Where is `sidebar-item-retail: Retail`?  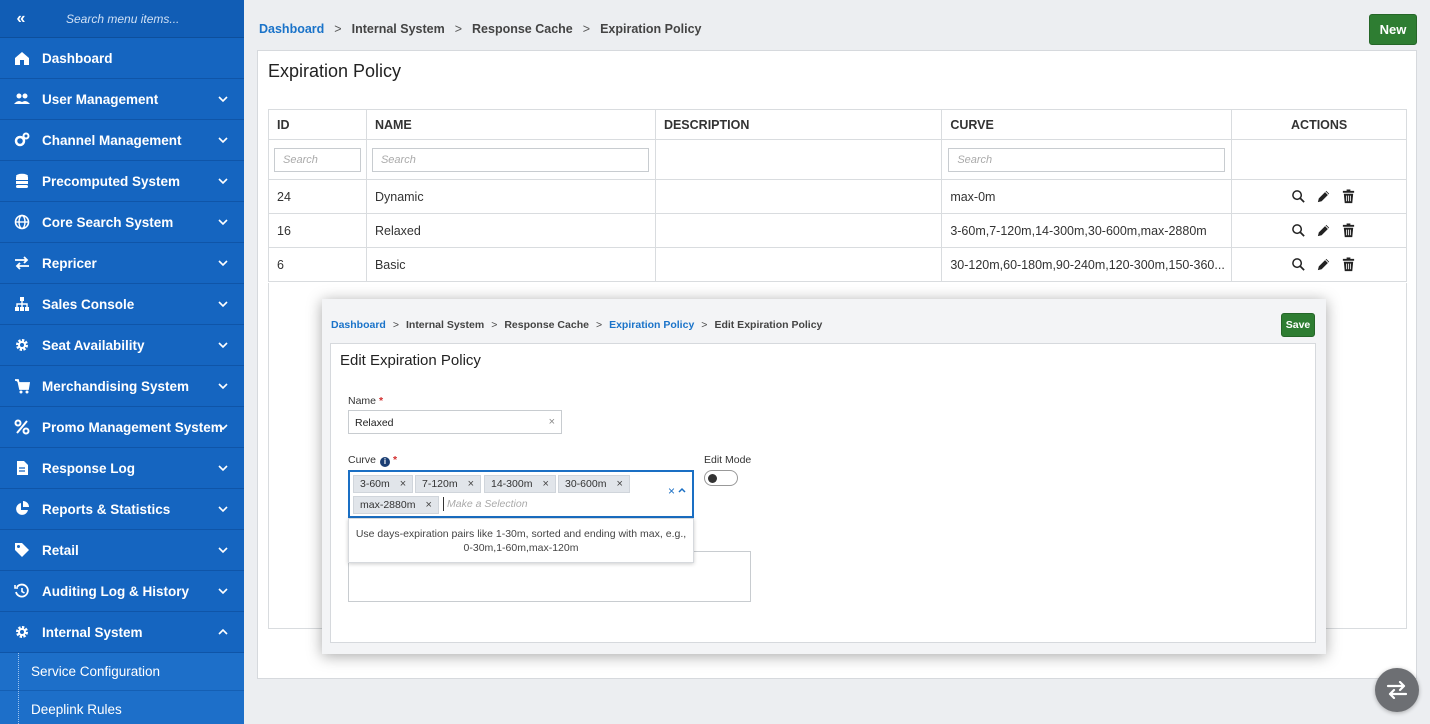 sidebar-item-retail: Retail is located at coordinates (122, 550).